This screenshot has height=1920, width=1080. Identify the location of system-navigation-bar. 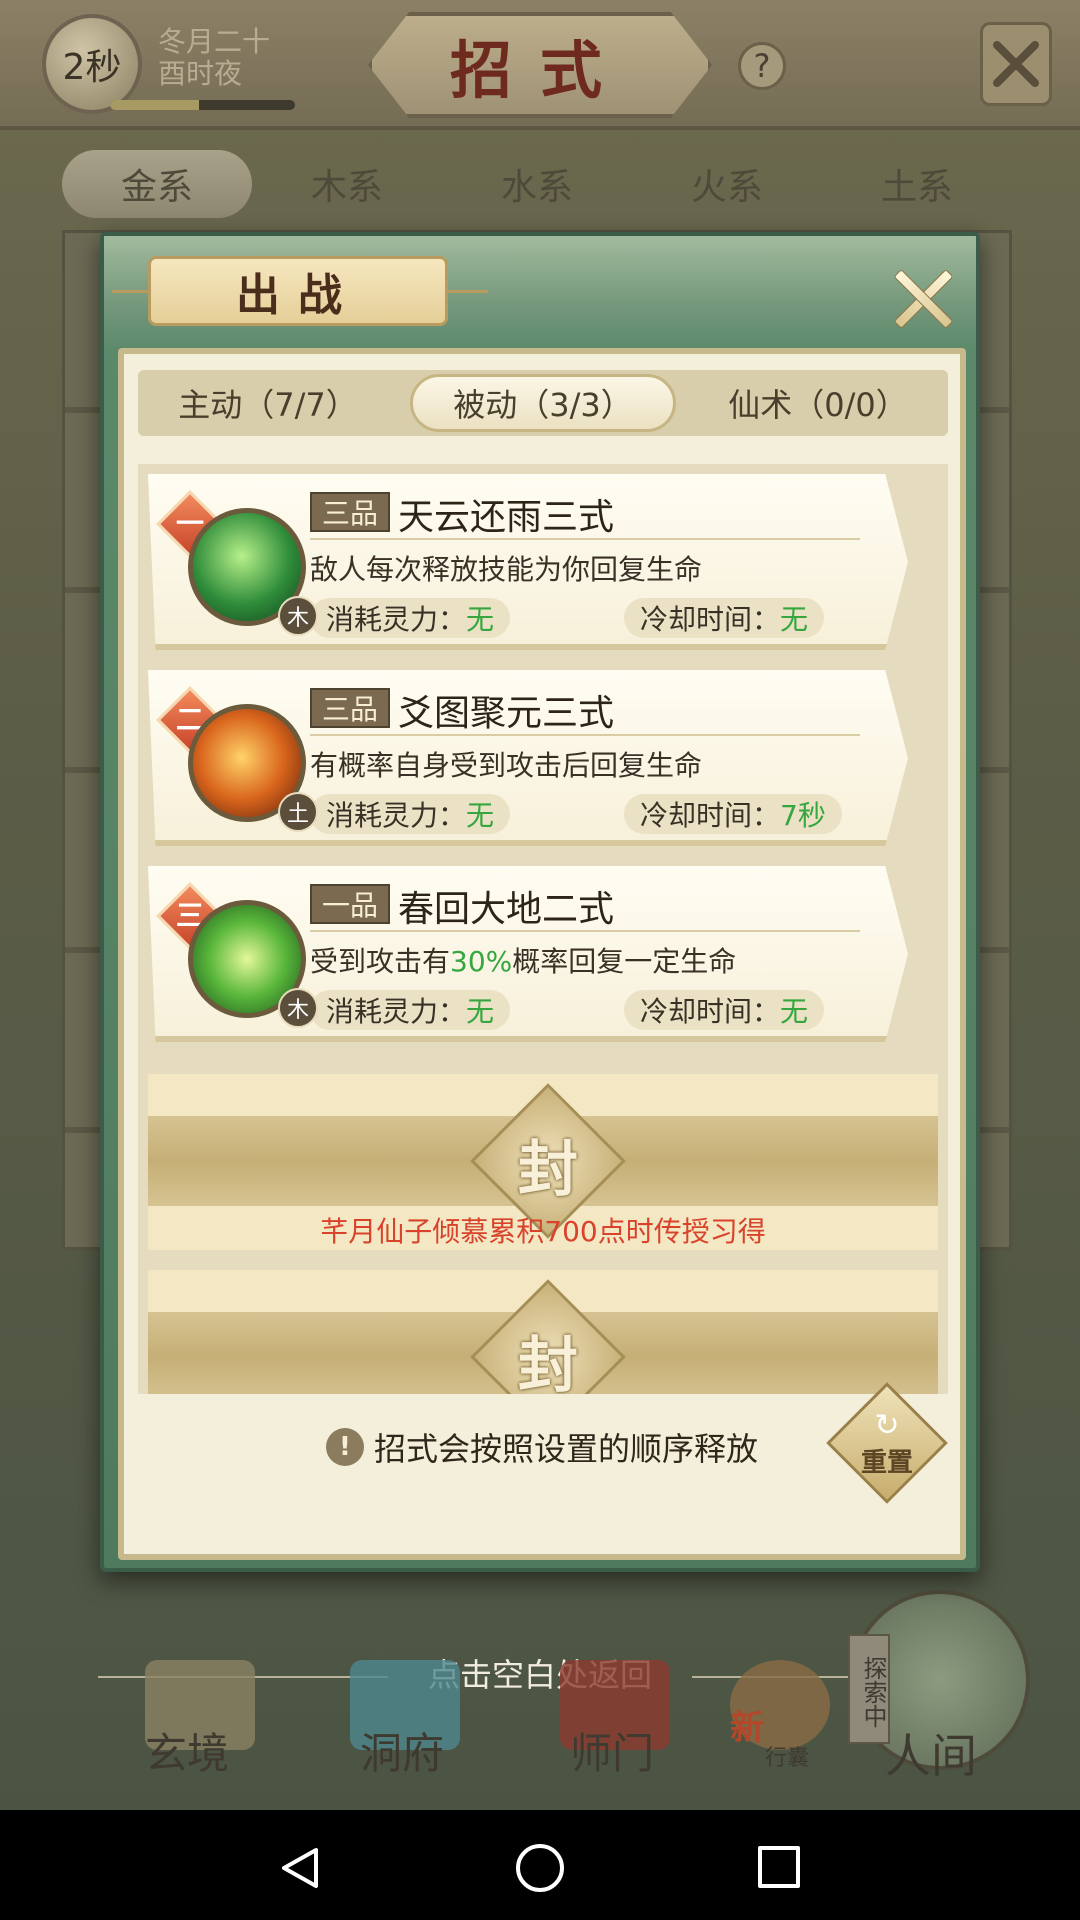
(540, 1865).